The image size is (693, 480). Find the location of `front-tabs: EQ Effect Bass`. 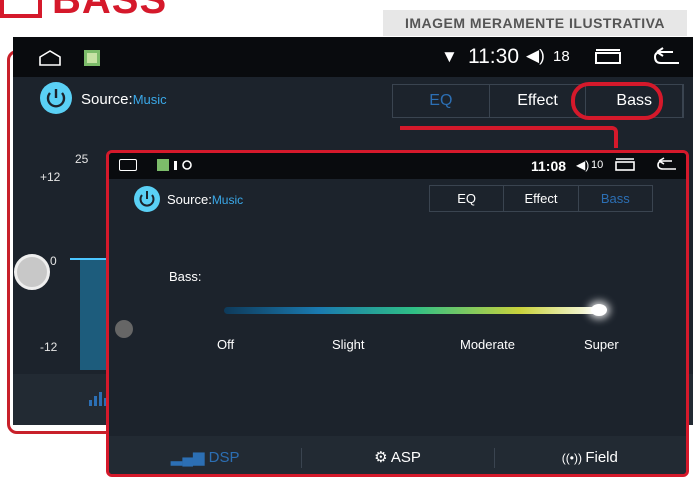

front-tabs: EQ Effect Bass is located at coordinates (541, 198).